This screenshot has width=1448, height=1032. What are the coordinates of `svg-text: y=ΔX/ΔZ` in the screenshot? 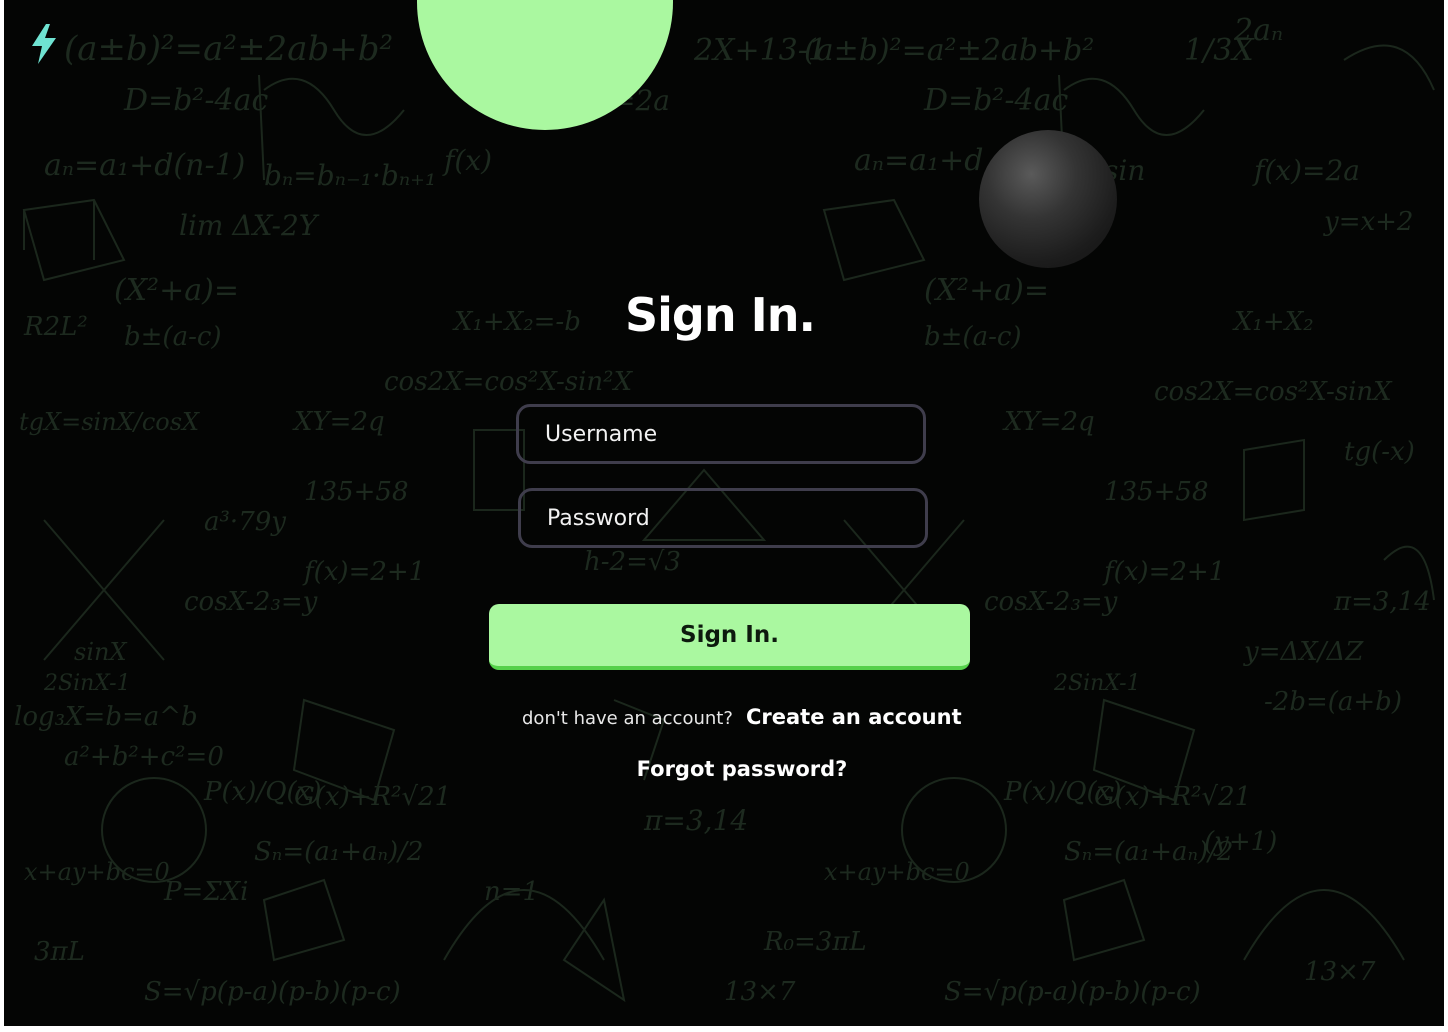 It's located at (1303, 652).